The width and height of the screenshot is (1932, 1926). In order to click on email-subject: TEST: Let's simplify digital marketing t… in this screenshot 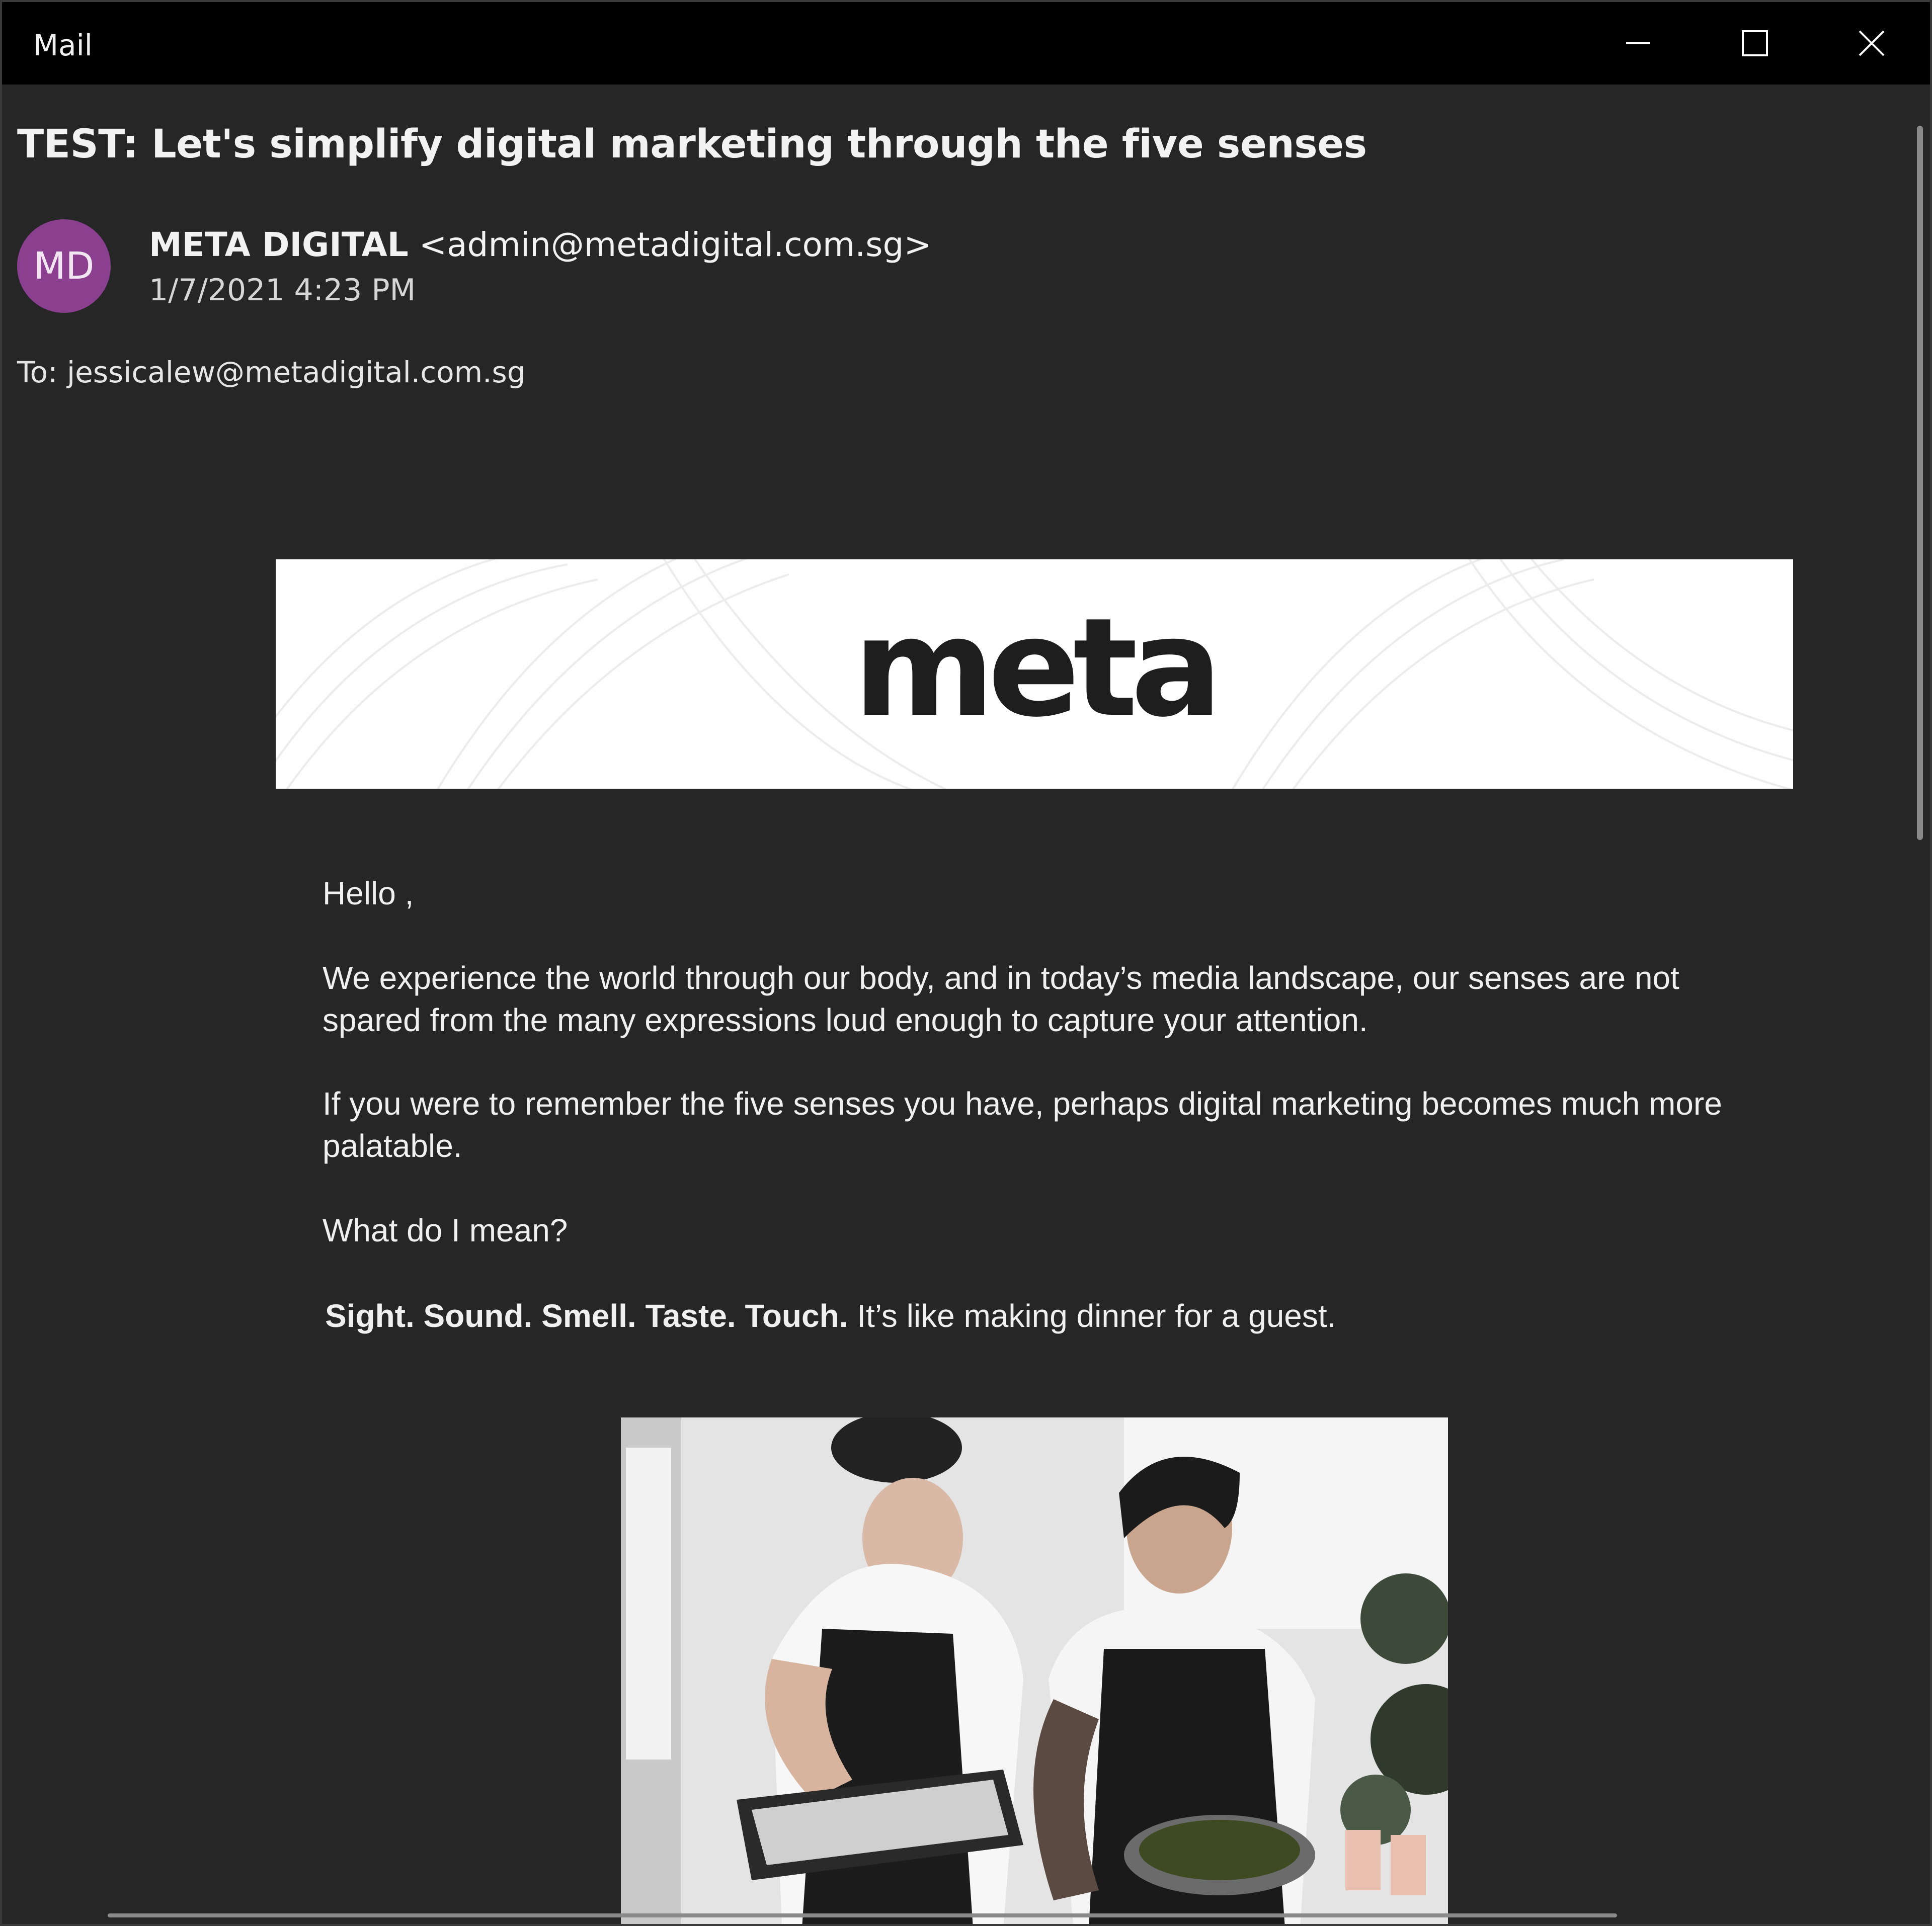, I will do `click(692, 144)`.